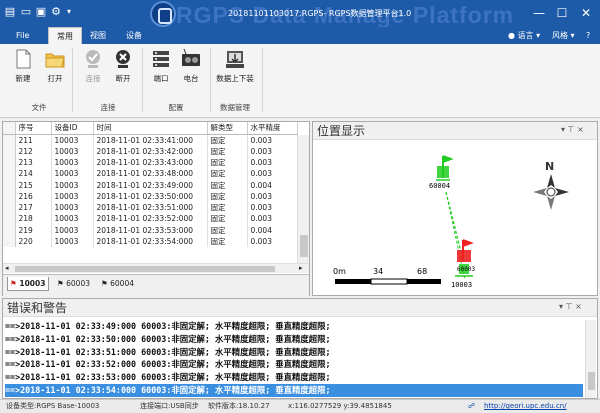 The width and height of the screenshot is (600, 413). Describe the element at coordinates (560, 35) in the screenshot. I see `style-label: 风格` at that location.